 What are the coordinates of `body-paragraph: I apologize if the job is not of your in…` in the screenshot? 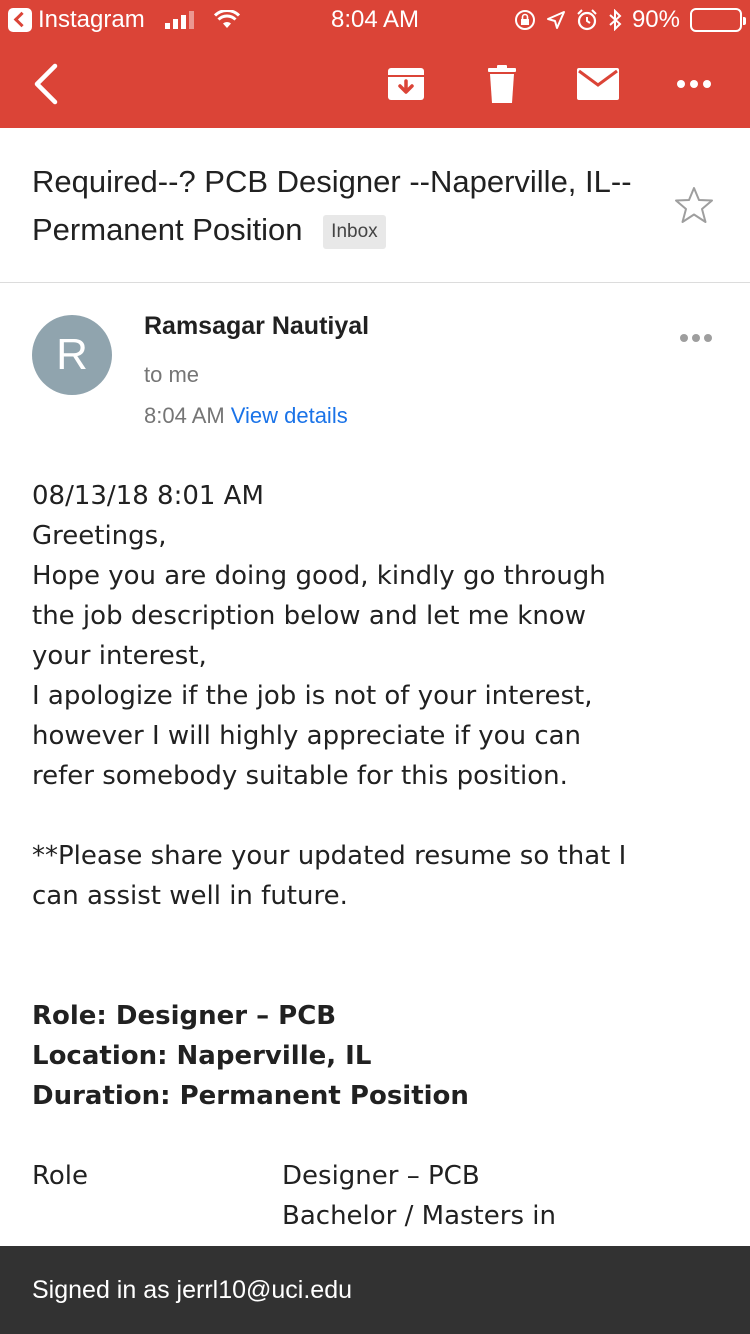 It's located at (312, 736).